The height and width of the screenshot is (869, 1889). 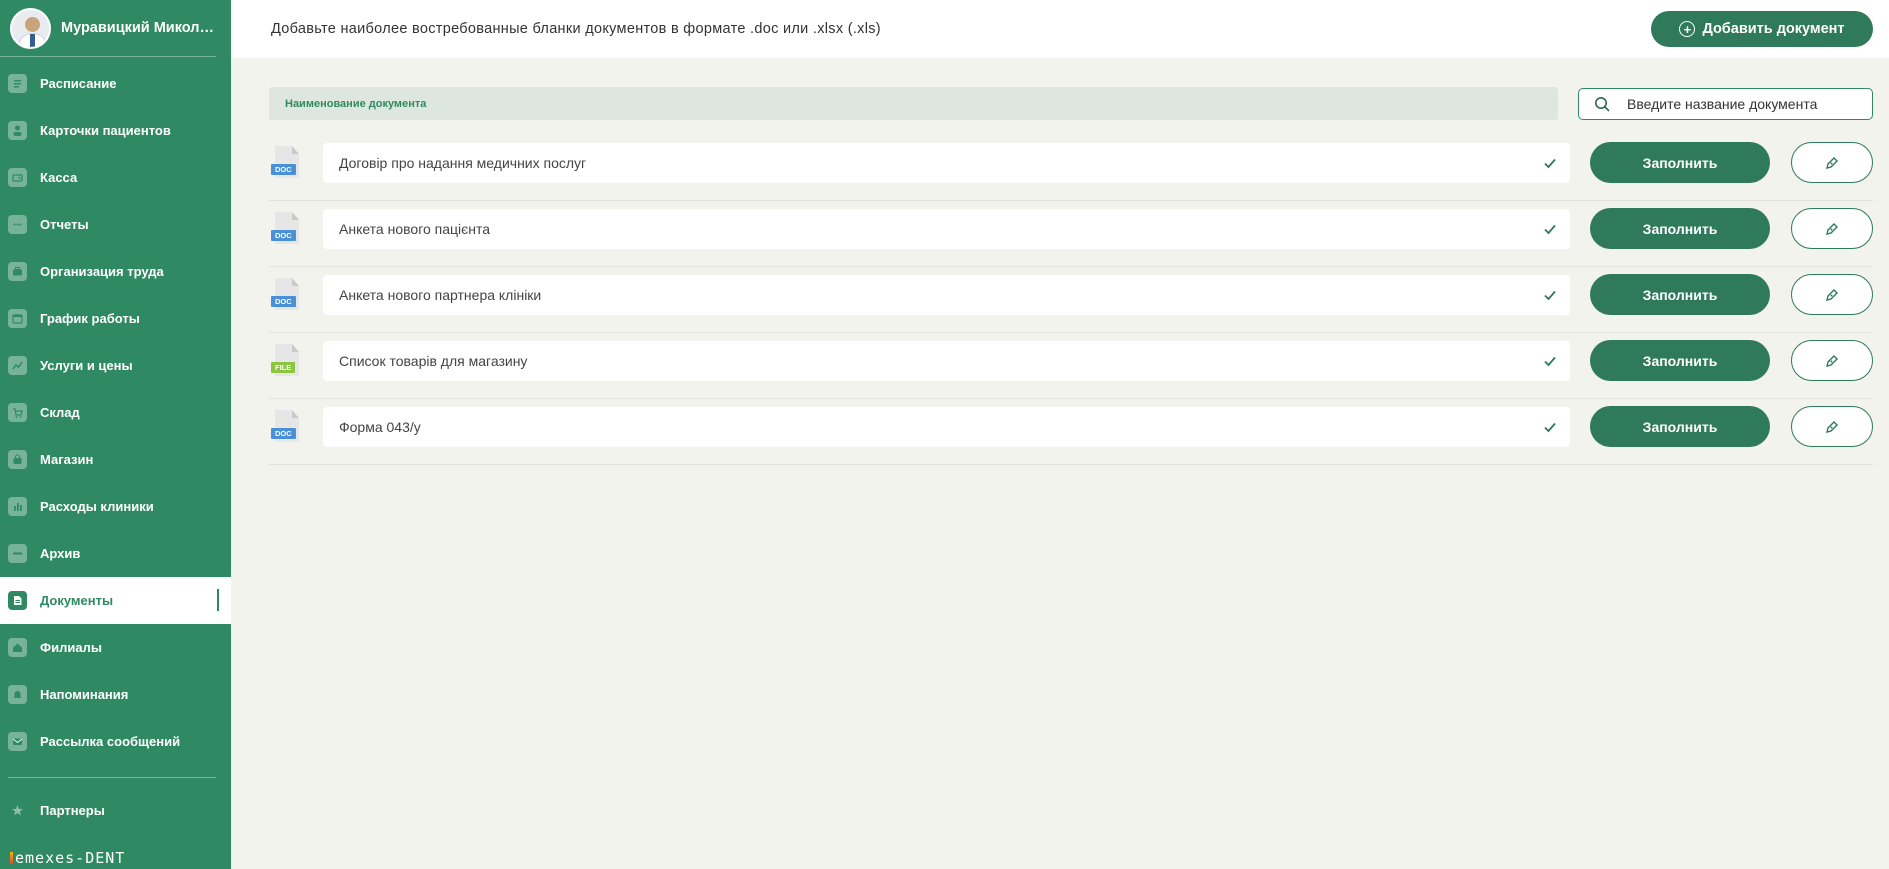 I want to click on sidebar-item-shop: Магазин, so click(x=115, y=459).